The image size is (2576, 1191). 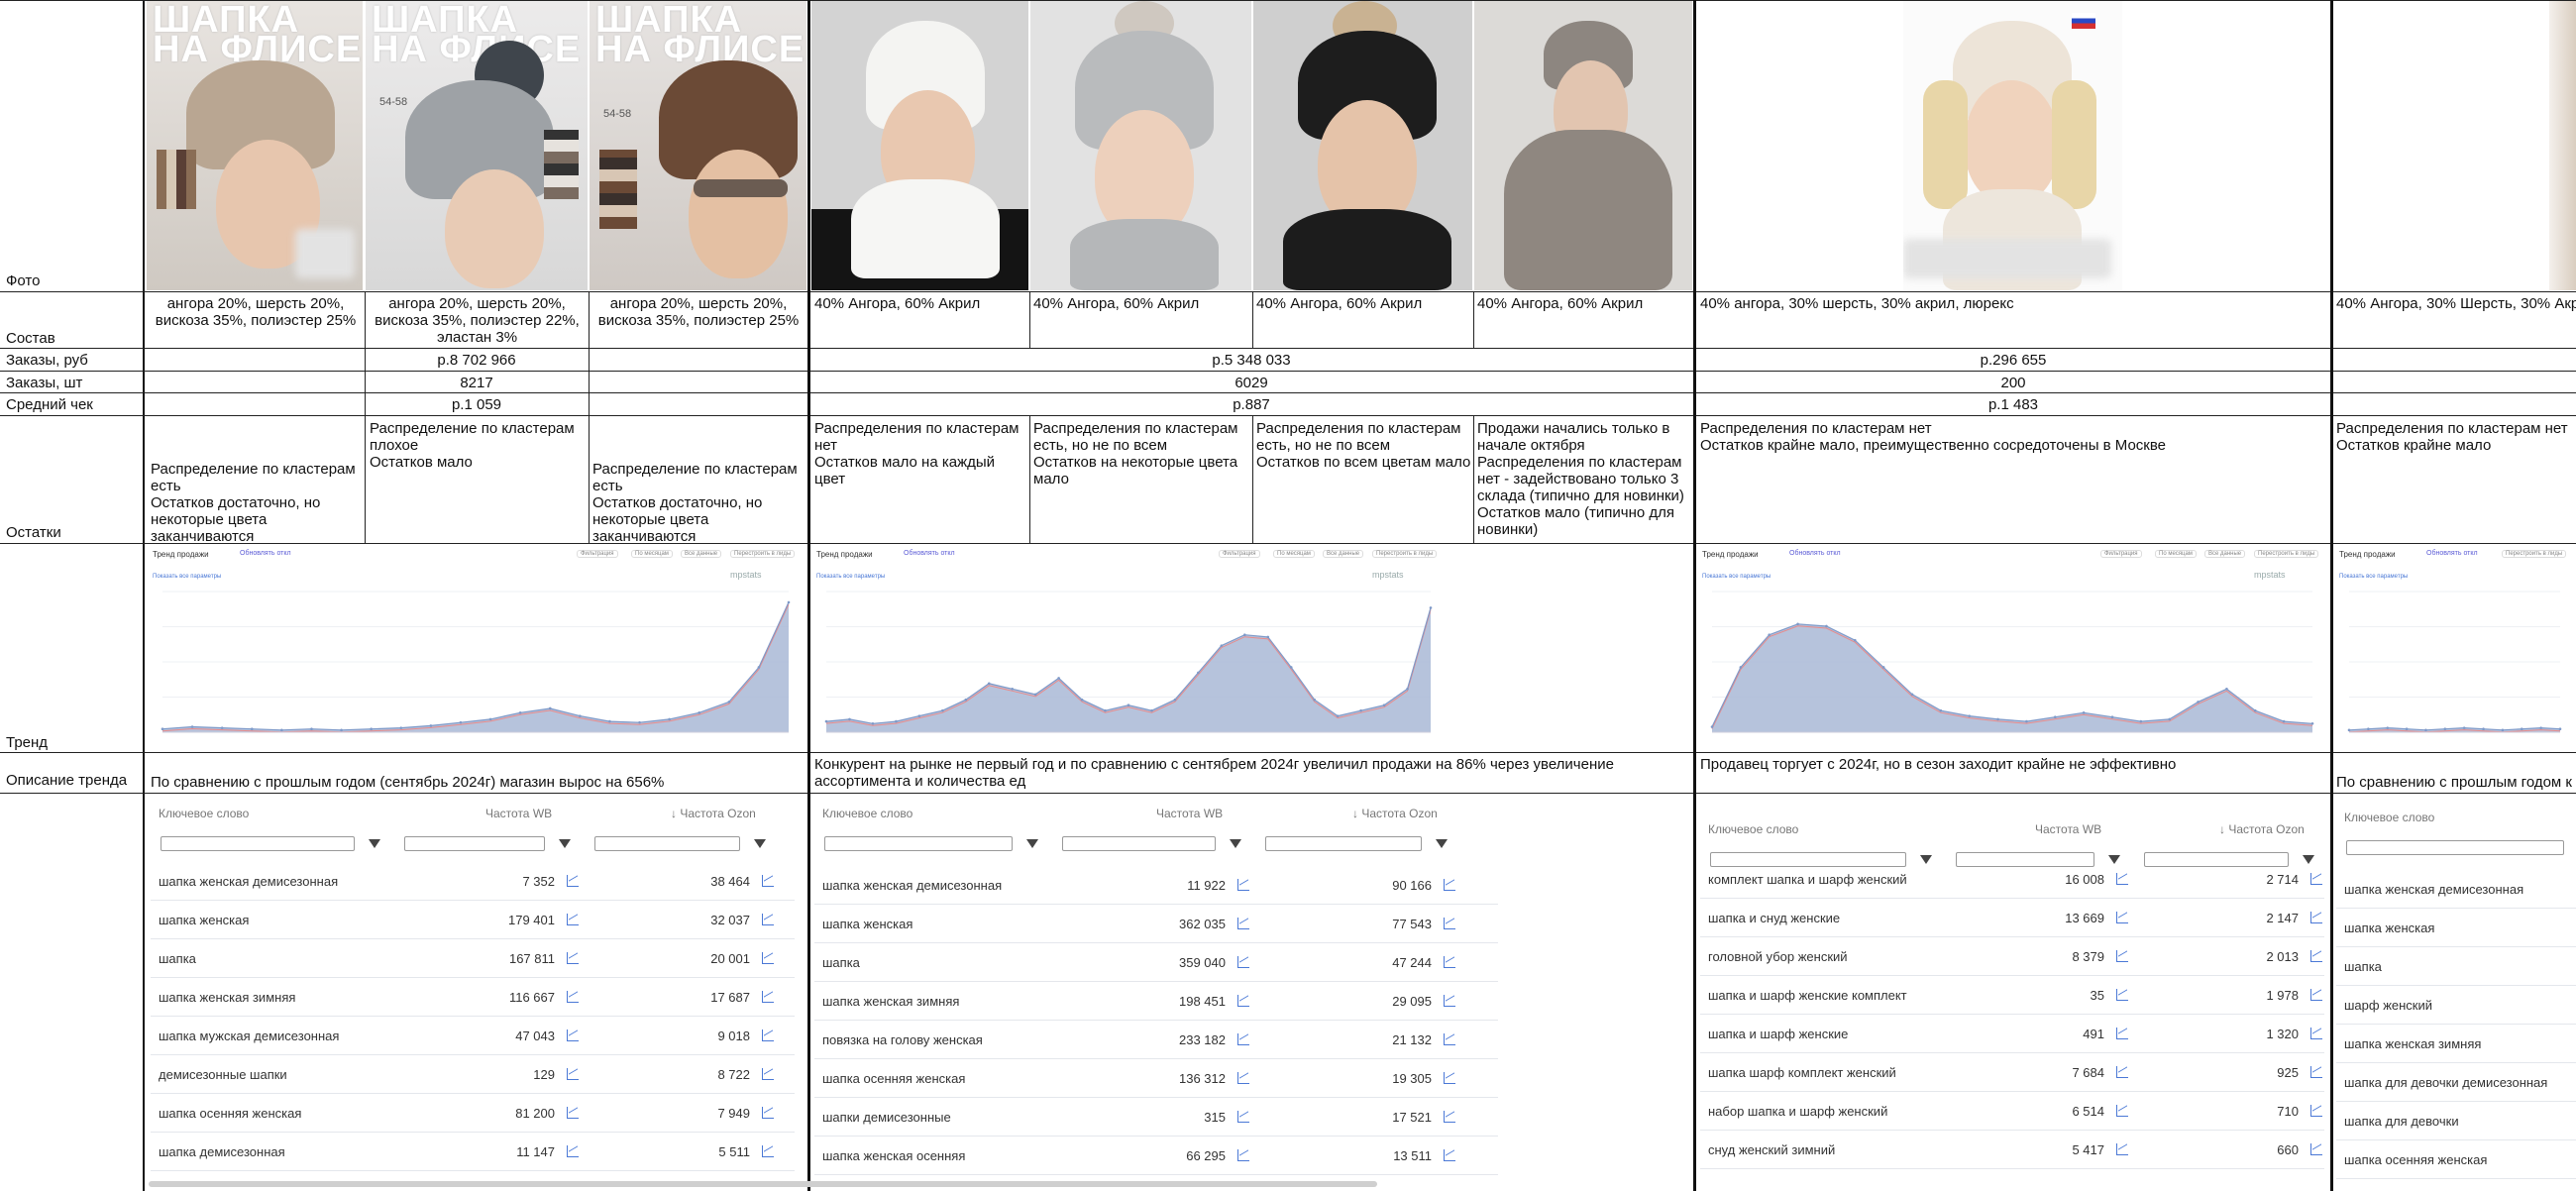 I want to click on group3-orders-qty: 200, so click(x=2013, y=383).